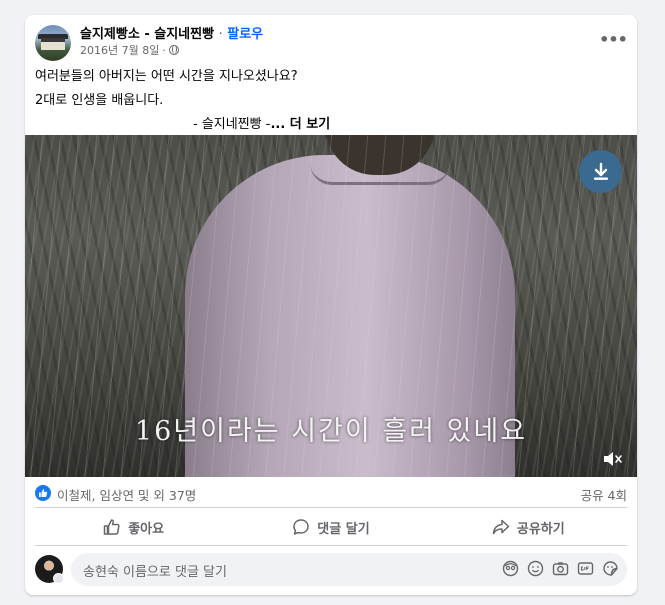 This screenshot has height=605, width=665. What do you see at coordinates (245, 34) in the screenshot?
I see `follow-button: 팔로우` at bounding box center [245, 34].